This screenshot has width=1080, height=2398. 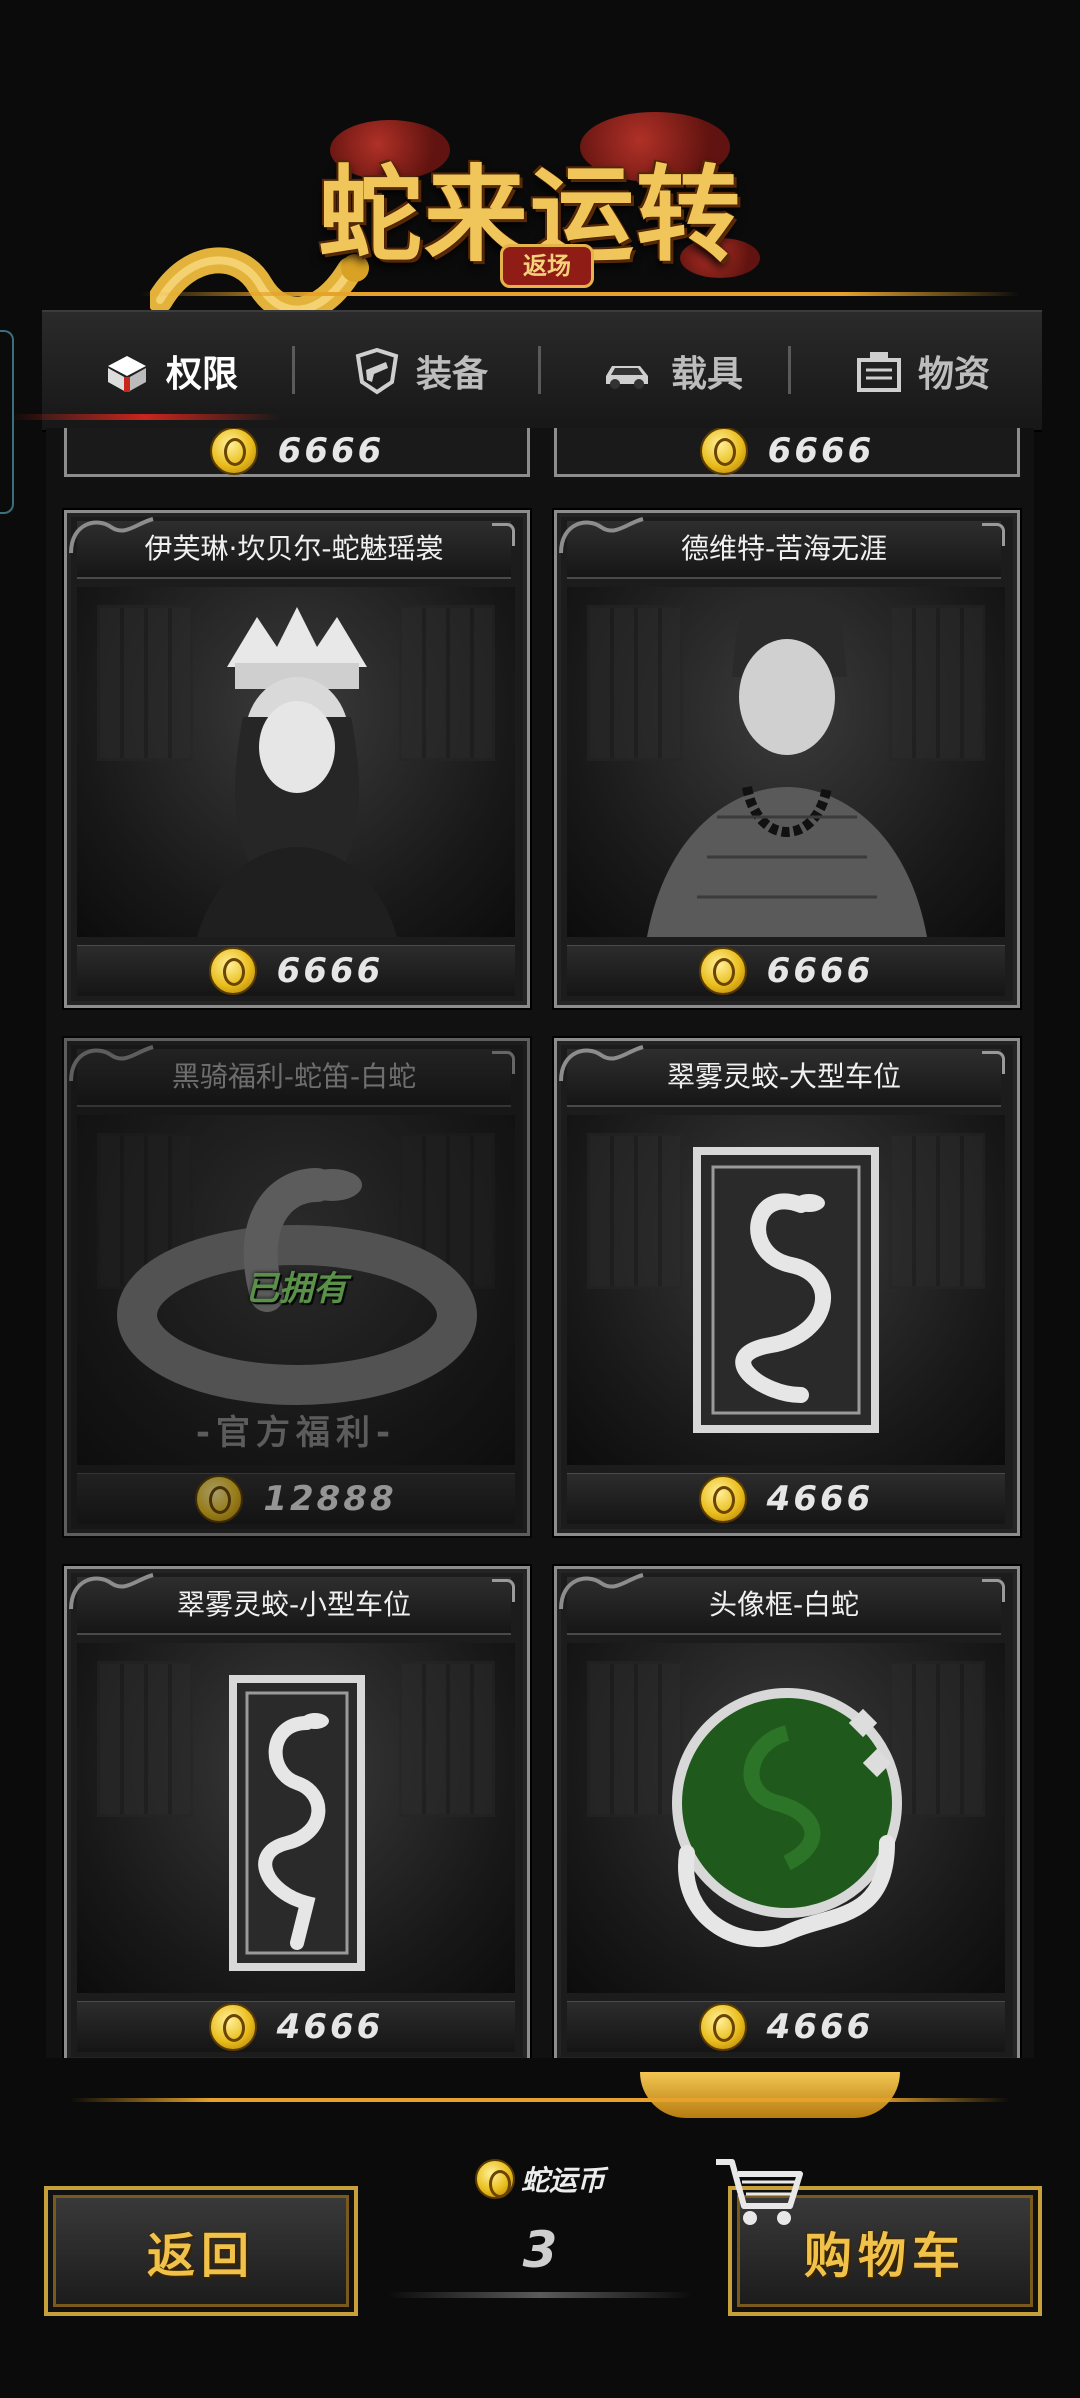 What do you see at coordinates (878, 372) in the screenshot?
I see `supply-crate-icon` at bounding box center [878, 372].